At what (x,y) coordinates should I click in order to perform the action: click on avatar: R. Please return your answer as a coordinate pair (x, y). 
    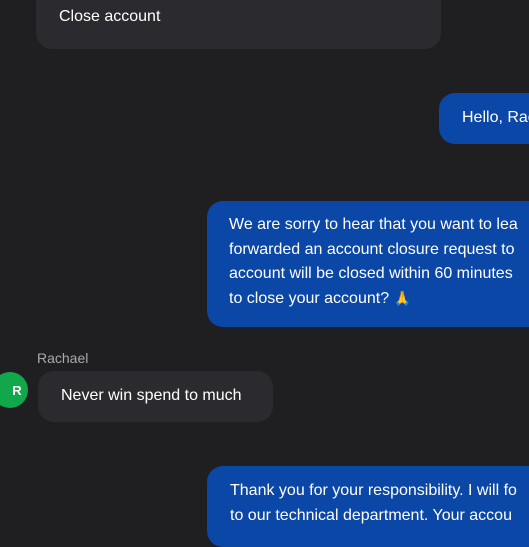
    Looking at the image, I should click on (14, 390).